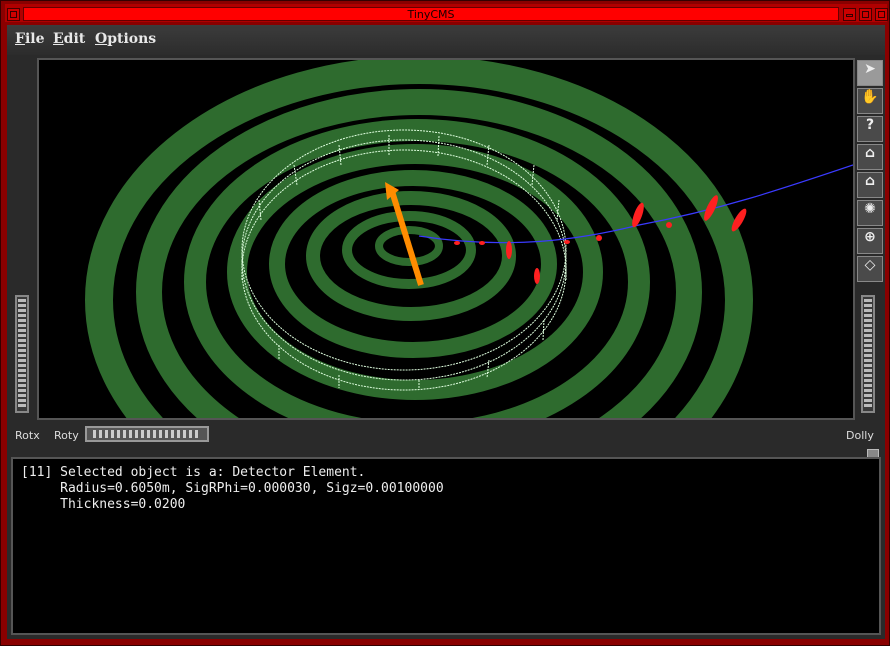 Image resolution: width=890 pixels, height=646 pixels. I want to click on window-title: TinyCMS, so click(431, 14).